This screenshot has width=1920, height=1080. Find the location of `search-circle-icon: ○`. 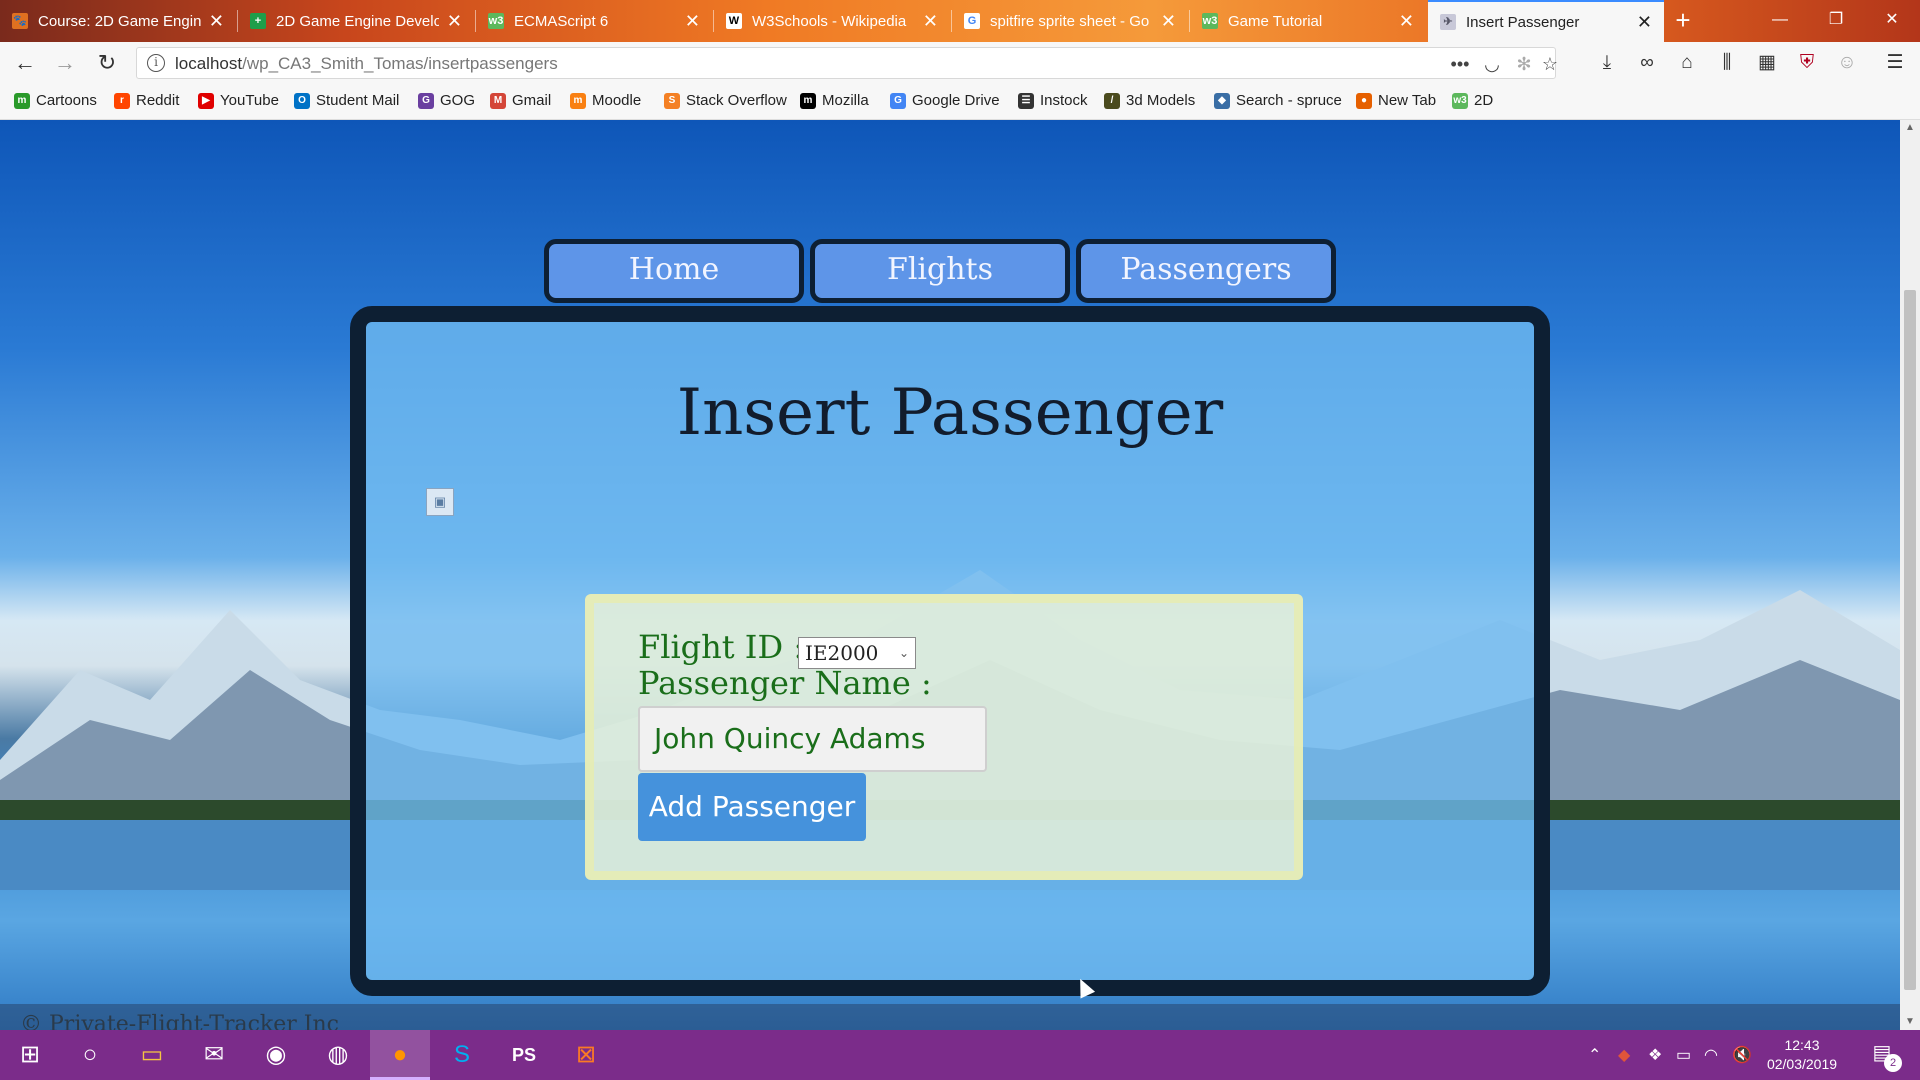

search-circle-icon: ○ is located at coordinates (90, 1055).